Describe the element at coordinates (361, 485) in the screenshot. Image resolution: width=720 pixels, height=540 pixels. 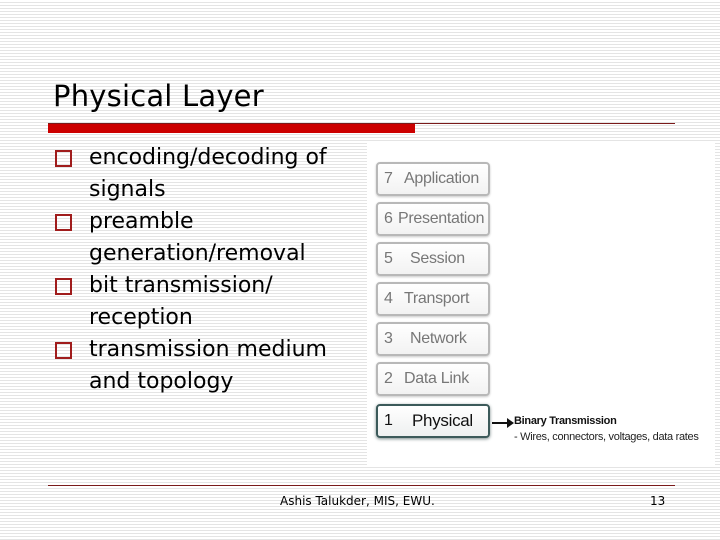
I see `footer-rule-line` at that location.